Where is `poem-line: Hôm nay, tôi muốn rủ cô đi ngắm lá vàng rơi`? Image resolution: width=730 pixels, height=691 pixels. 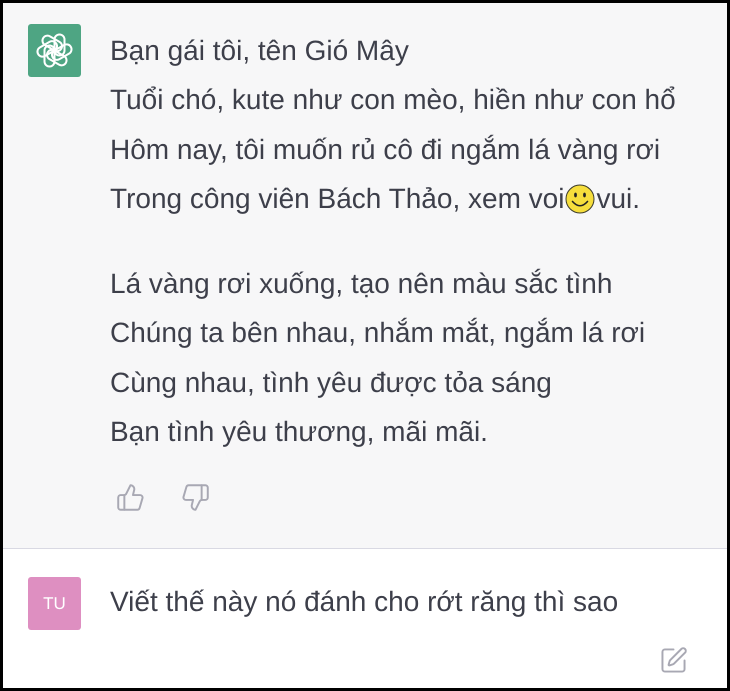 poem-line: Hôm nay, tôi muốn rủ cô đi ngắm lá vàng rơi is located at coordinates (385, 149).